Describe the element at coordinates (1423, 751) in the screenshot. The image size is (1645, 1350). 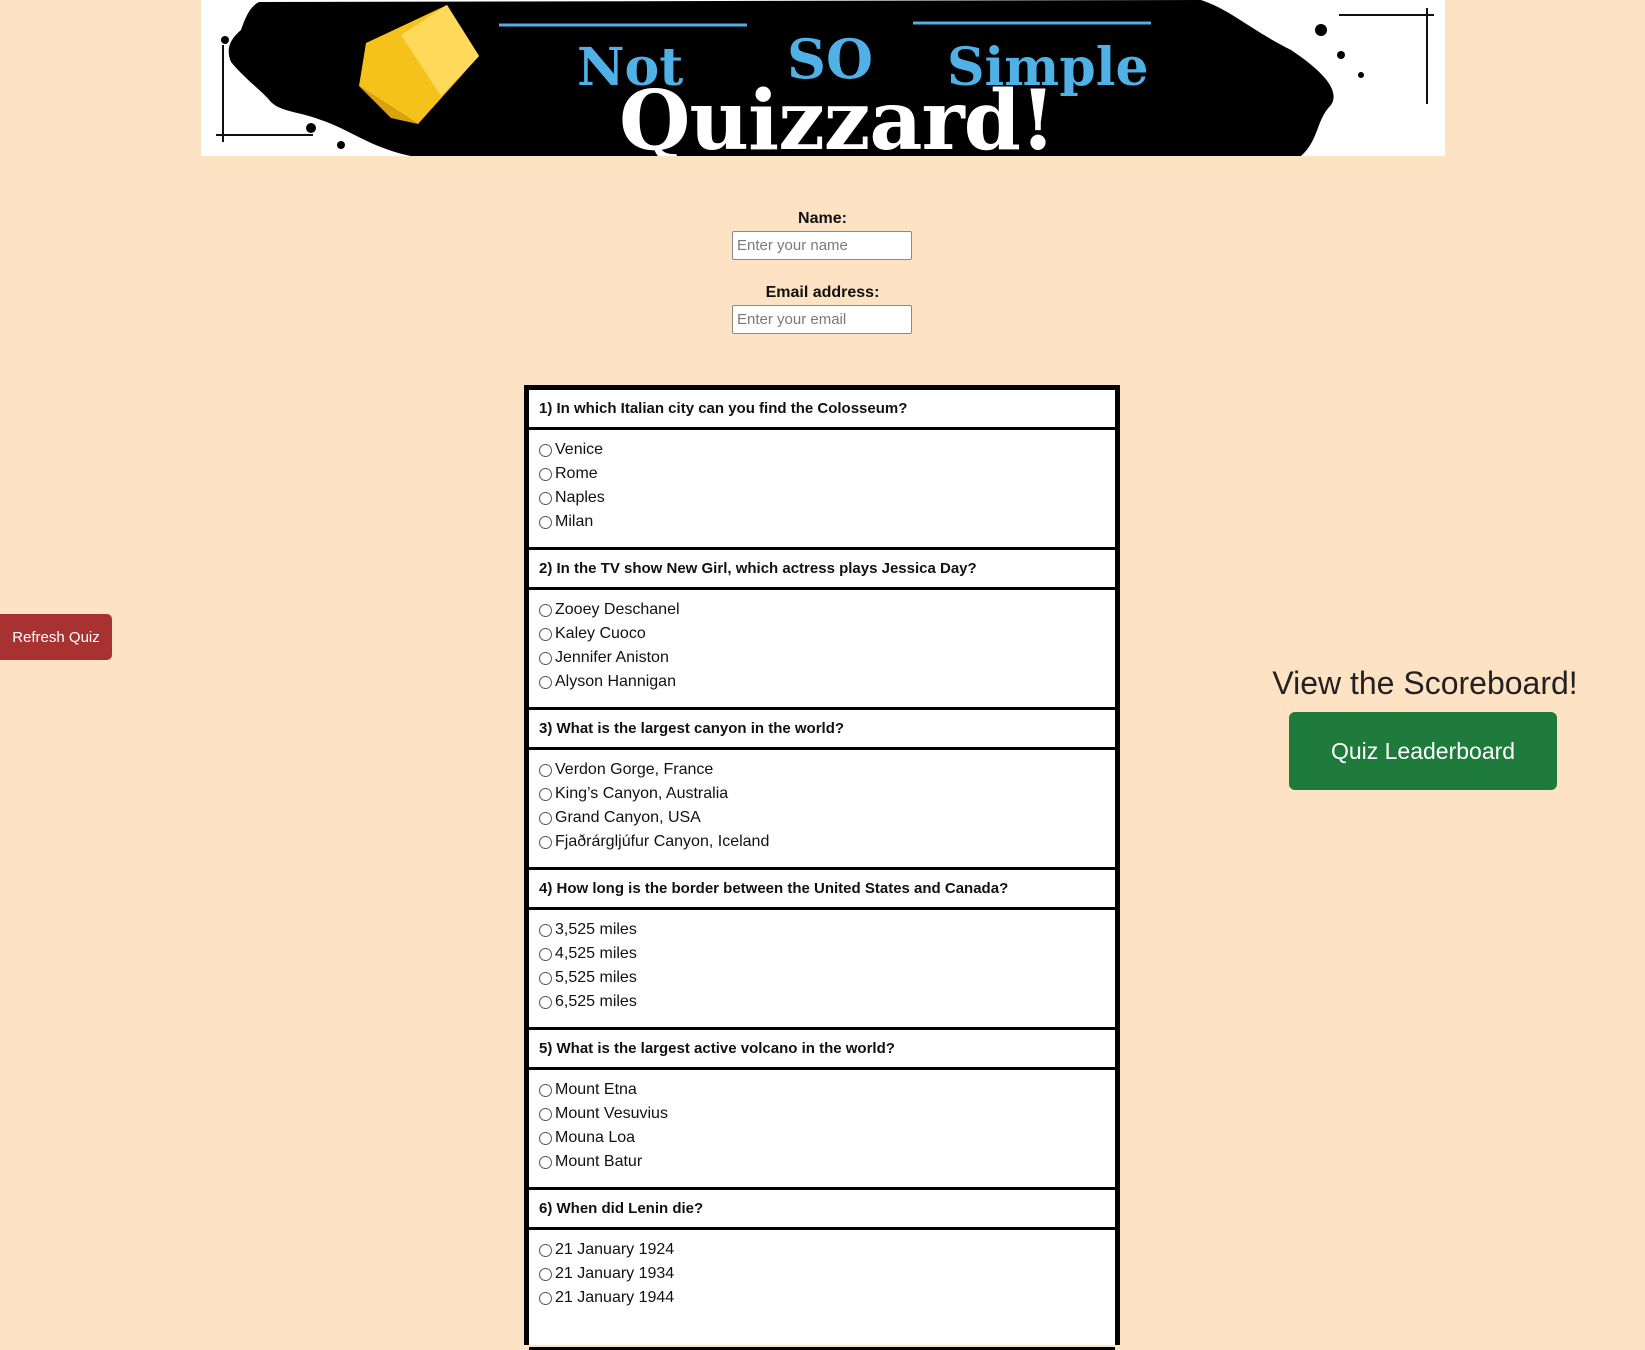
I see `quiz-leaderboard-button: Quiz Leaderboard` at that location.